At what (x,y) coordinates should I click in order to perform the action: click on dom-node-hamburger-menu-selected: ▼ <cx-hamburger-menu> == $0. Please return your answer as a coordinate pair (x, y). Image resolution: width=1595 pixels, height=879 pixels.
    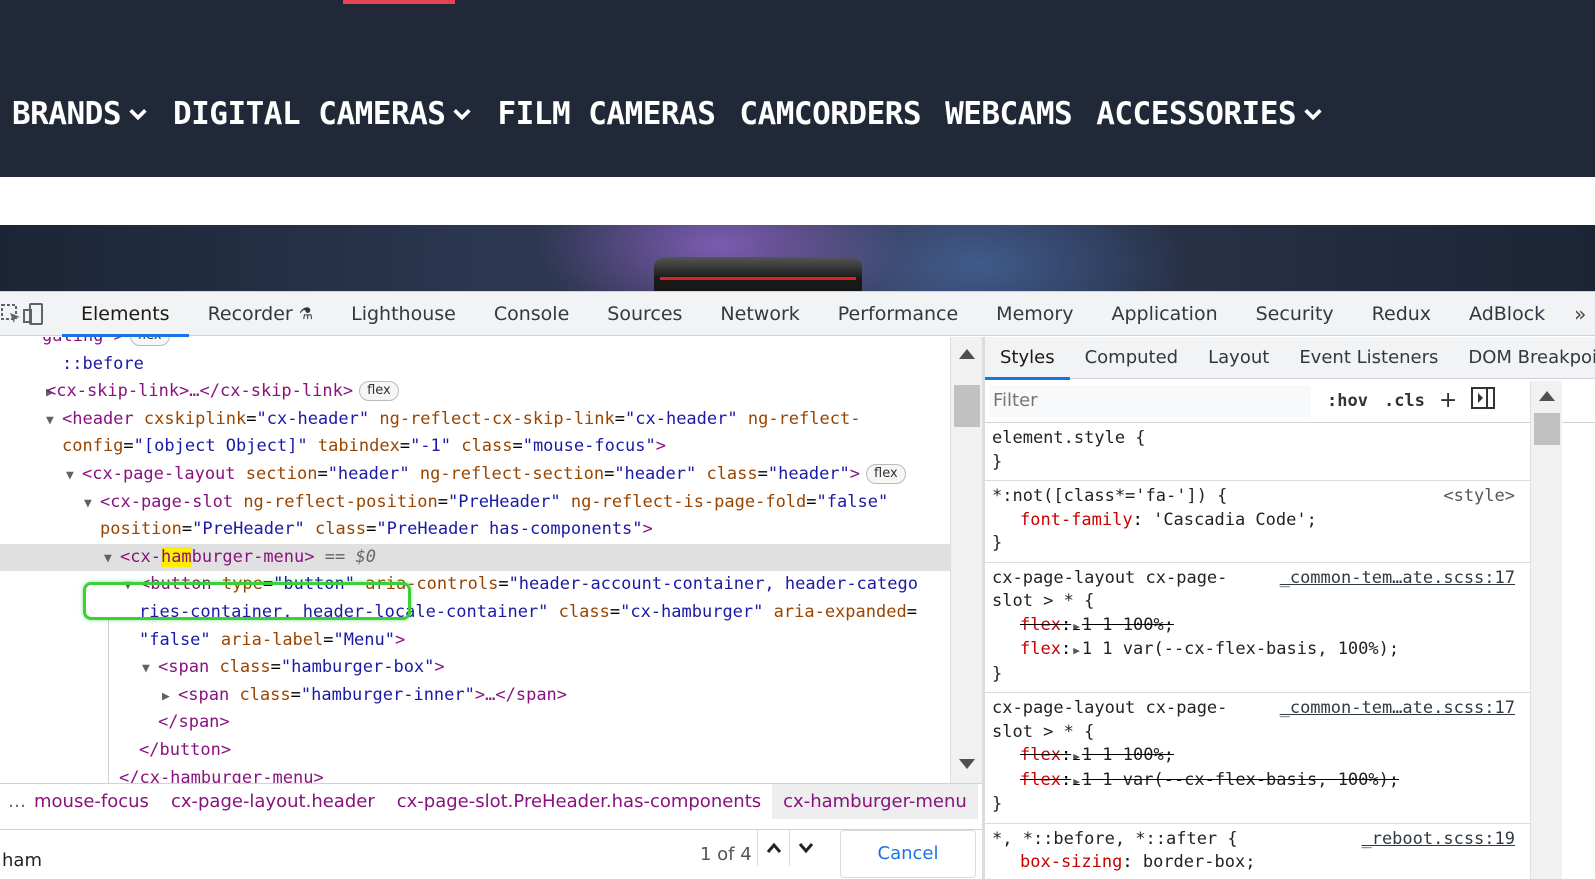
    Looking at the image, I should click on (475, 558).